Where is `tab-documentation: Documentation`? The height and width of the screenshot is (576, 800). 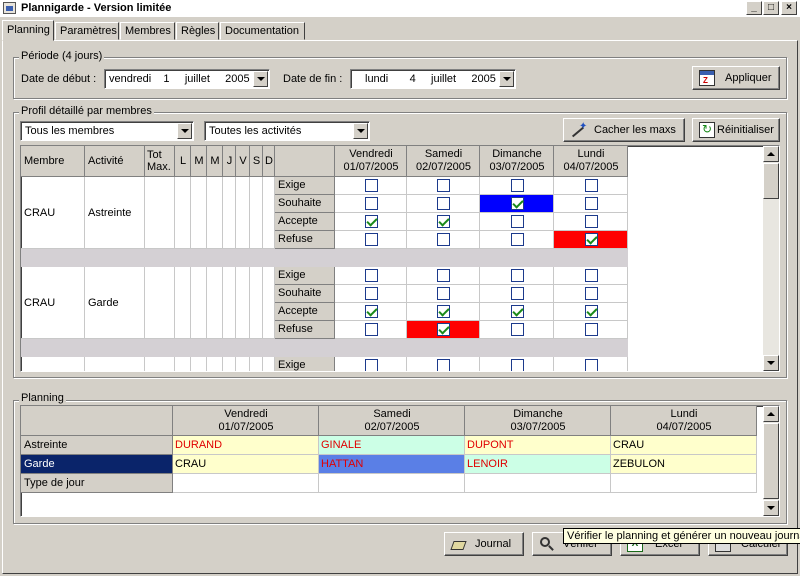 tab-documentation: Documentation is located at coordinates (262, 31).